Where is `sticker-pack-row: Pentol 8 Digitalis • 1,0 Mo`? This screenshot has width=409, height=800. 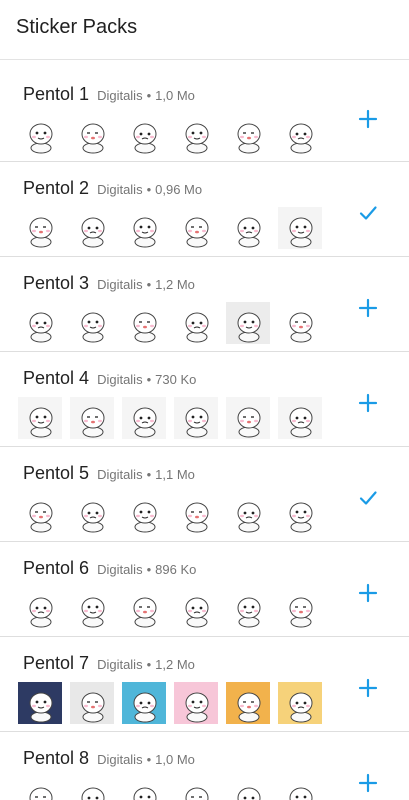 sticker-pack-row: Pentol 8 Digitalis • 1,0 Mo is located at coordinates (204, 766).